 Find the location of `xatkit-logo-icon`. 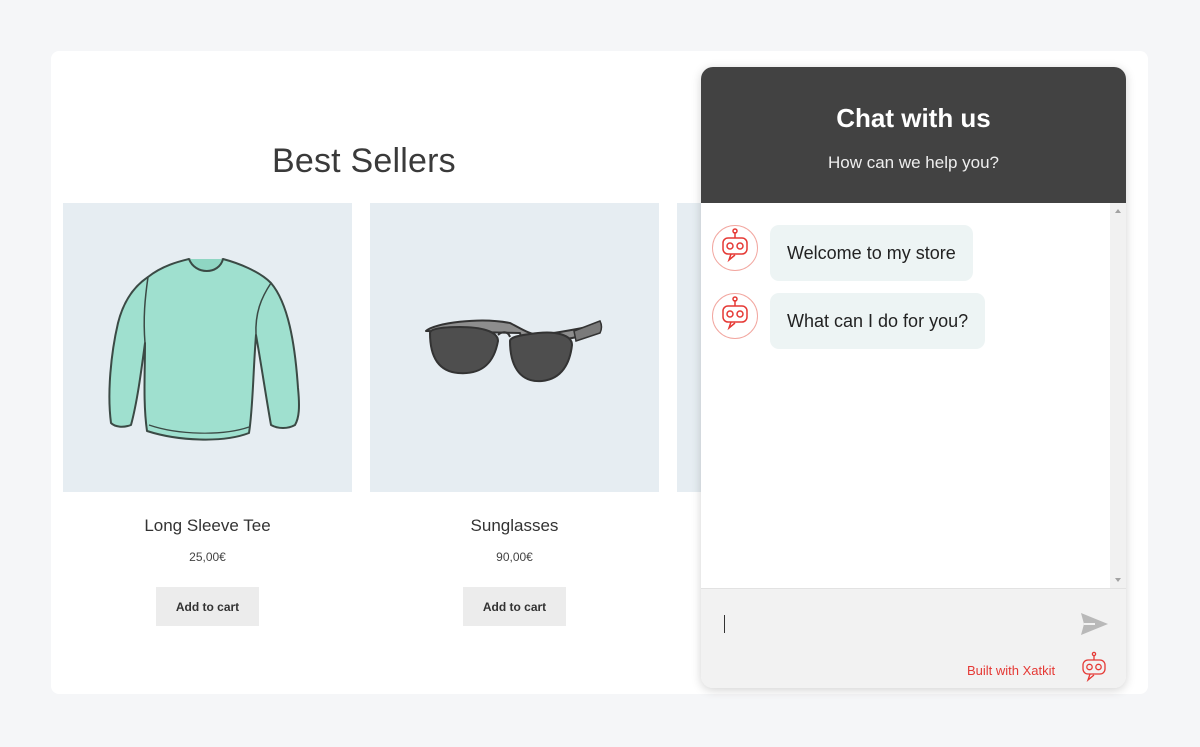

xatkit-logo-icon is located at coordinates (1094, 666).